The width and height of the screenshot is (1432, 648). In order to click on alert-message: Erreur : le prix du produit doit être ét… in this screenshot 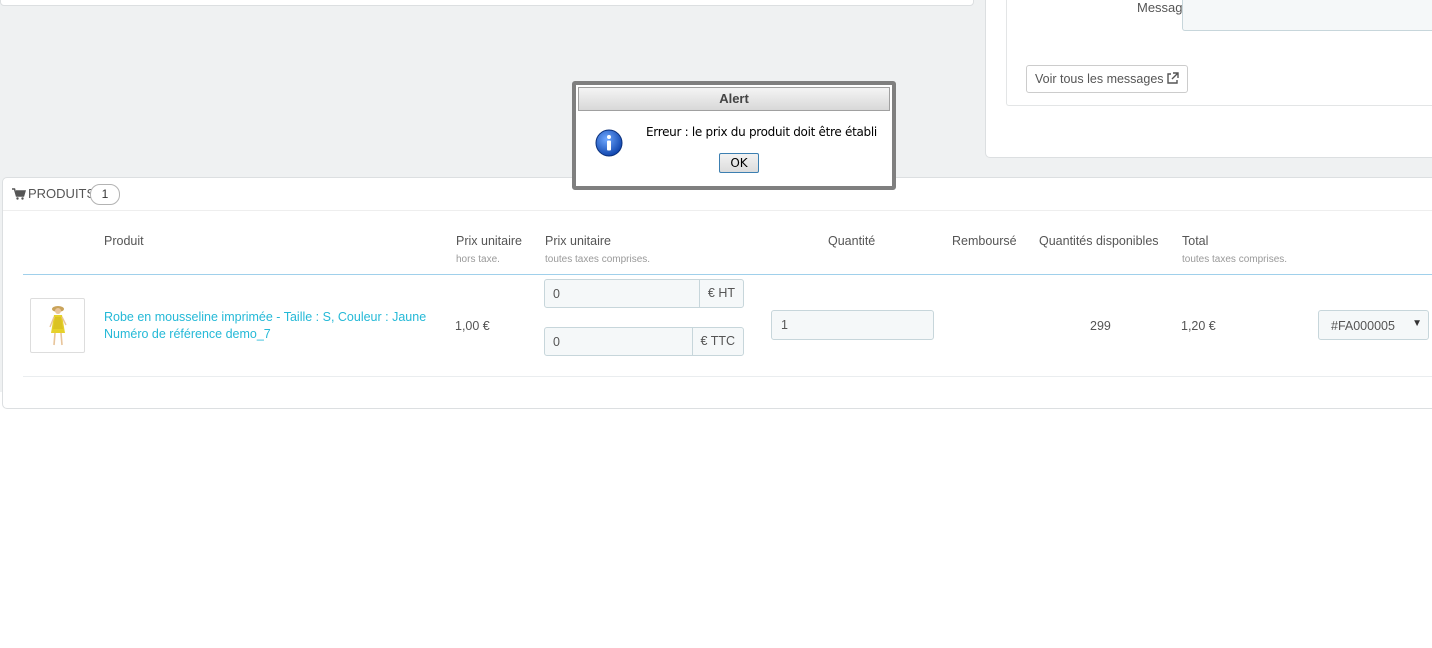, I will do `click(761, 132)`.